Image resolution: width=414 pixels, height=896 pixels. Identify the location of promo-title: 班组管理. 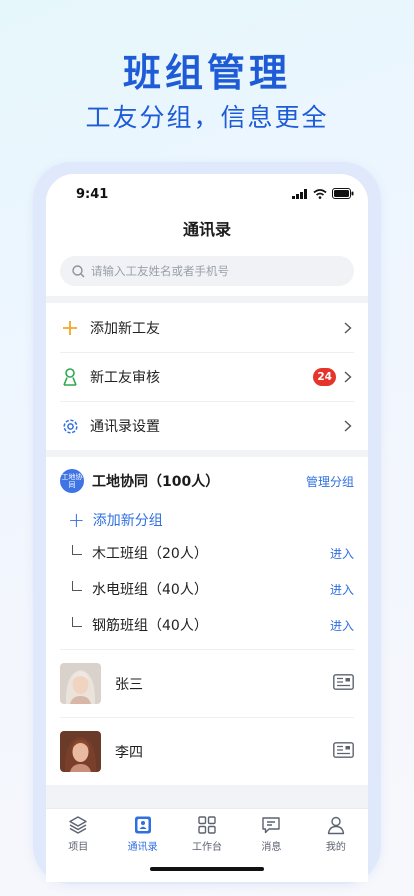
(206, 73).